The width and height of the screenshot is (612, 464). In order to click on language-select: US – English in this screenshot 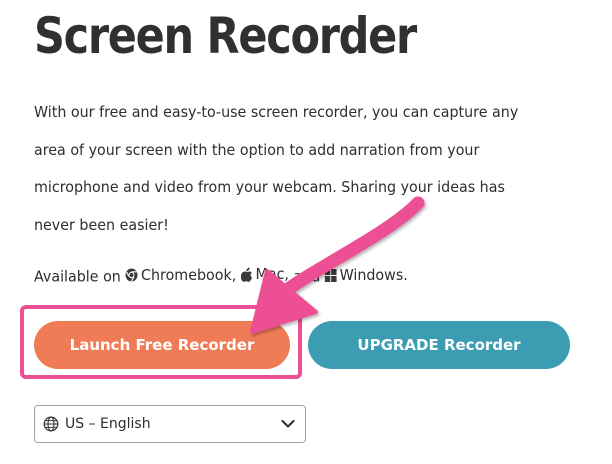, I will do `click(170, 424)`.